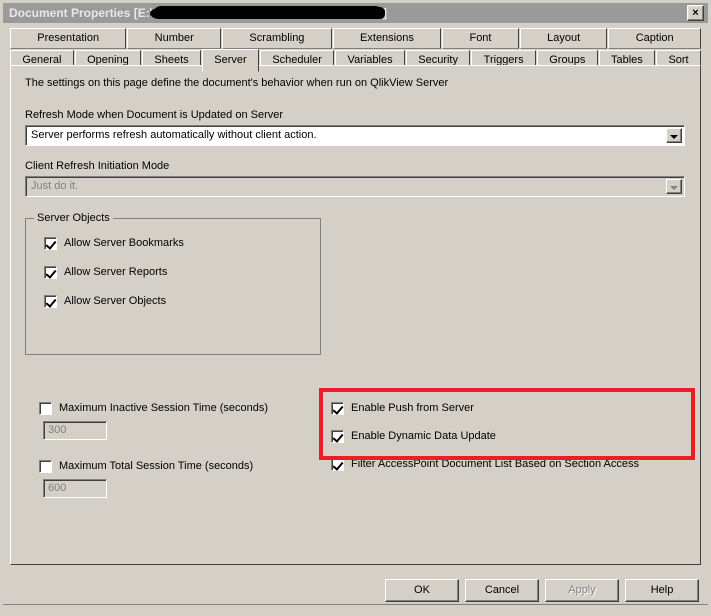  Describe the element at coordinates (115, 301) in the screenshot. I see `checkbox-label: Allow Server Objects` at that location.